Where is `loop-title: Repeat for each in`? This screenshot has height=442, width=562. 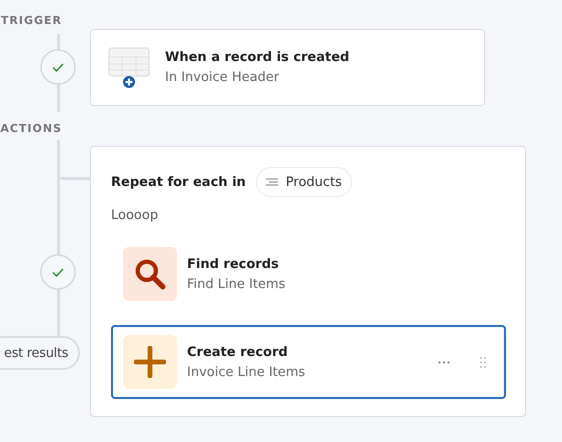 loop-title: Repeat for each in is located at coordinates (178, 182).